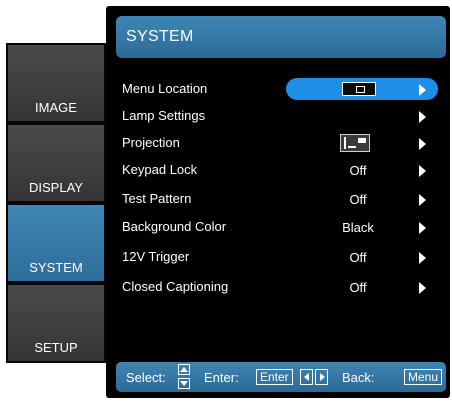 This screenshot has height=406, width=452. What do you see at coordinates (359, 89) in the screenshot?
I see `menu-location-icon` at bounding box center [359, 89].